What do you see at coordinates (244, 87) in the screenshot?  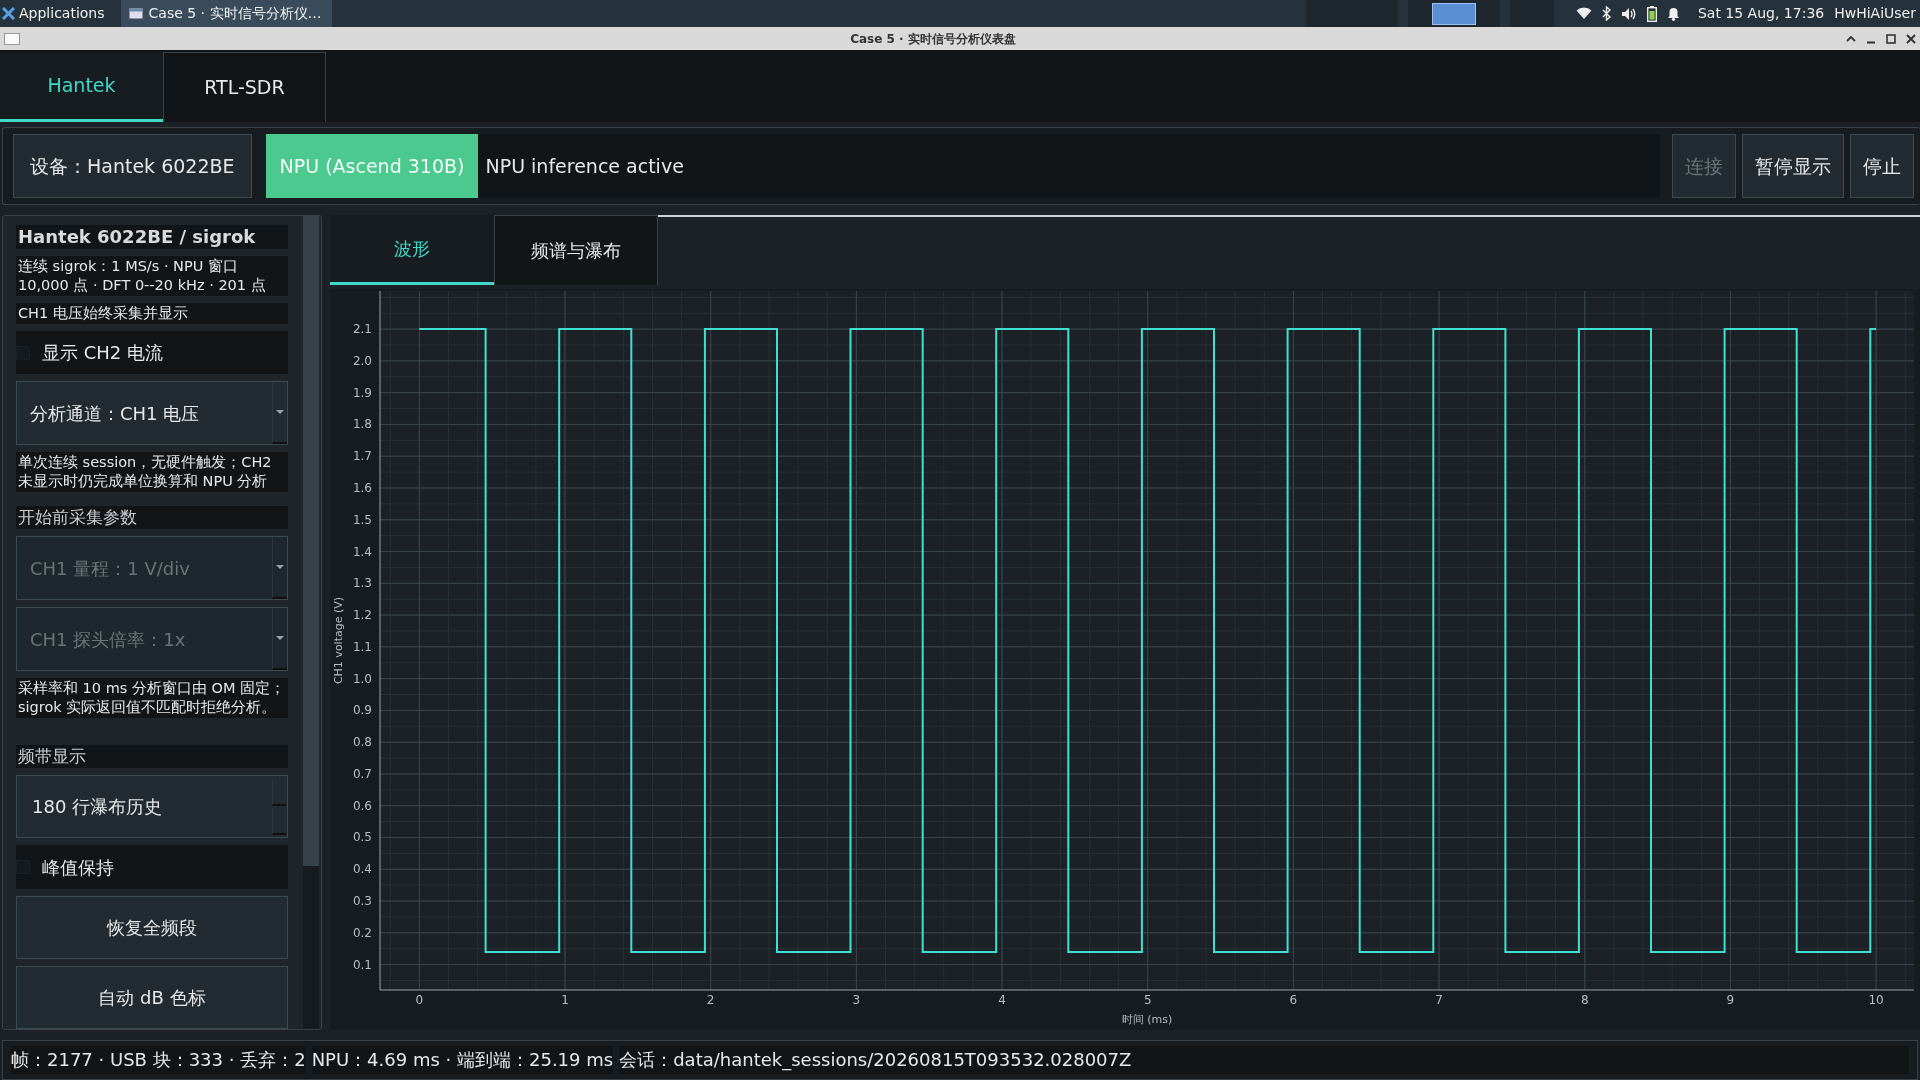 I see `device-tab: RTL-SDR` at bounding box center [244, 87].